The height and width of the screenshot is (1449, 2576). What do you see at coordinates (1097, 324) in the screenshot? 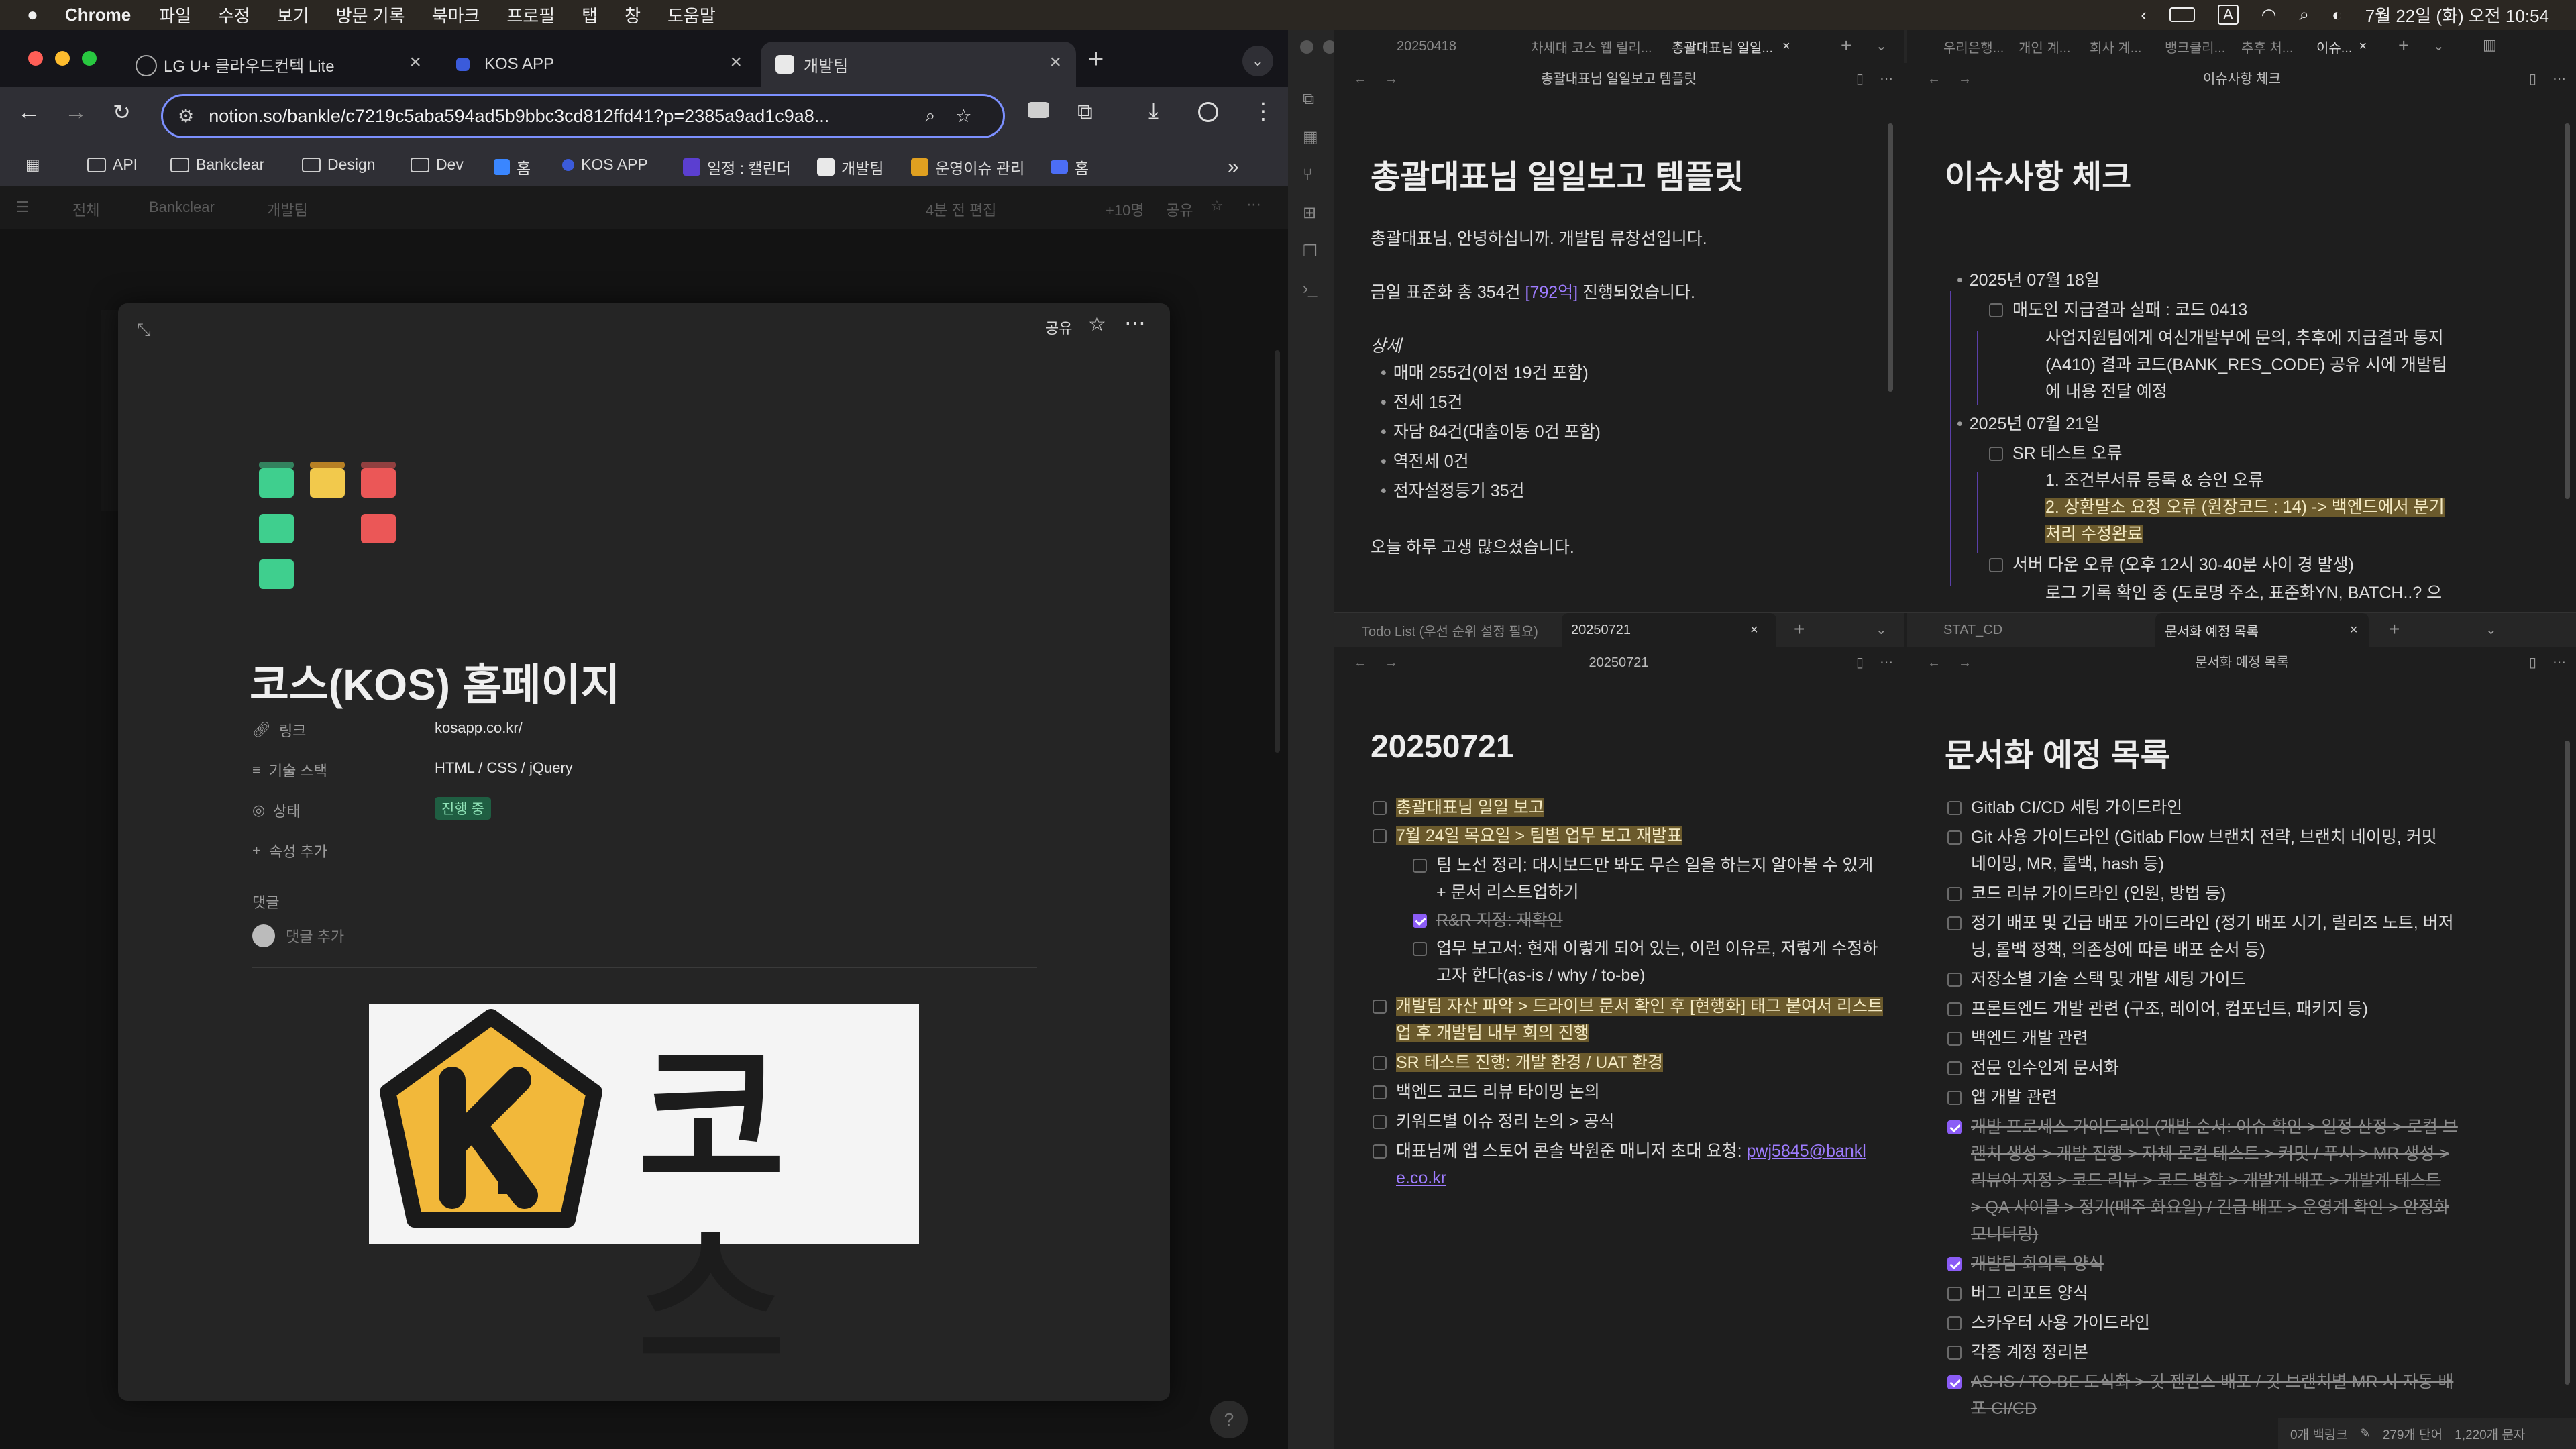
I see `modal-favorite-star-icon: ☆` at bounding box center [1097, 324].